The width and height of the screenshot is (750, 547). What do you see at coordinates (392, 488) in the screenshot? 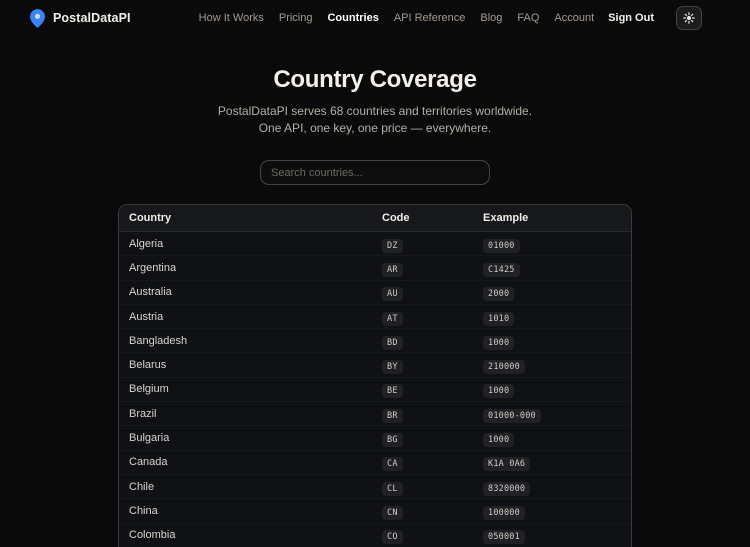
I see `country-code-badge: CL` at bounding box center [392, 488].